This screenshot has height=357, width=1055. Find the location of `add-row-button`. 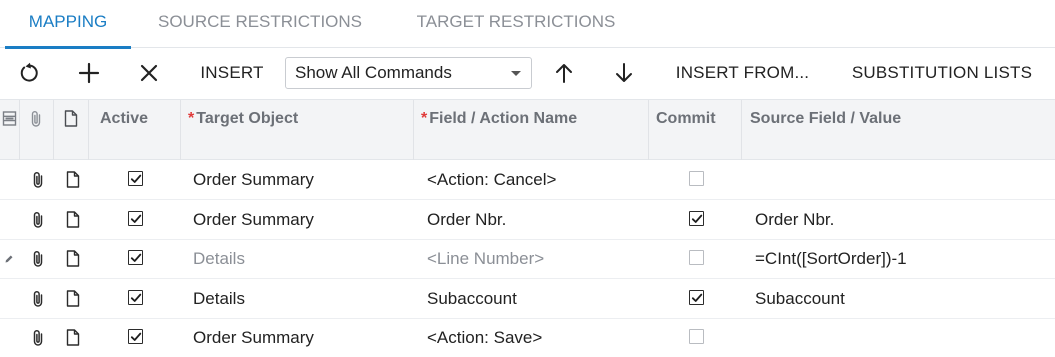

add-row-button is located at coordinates (89, 73).